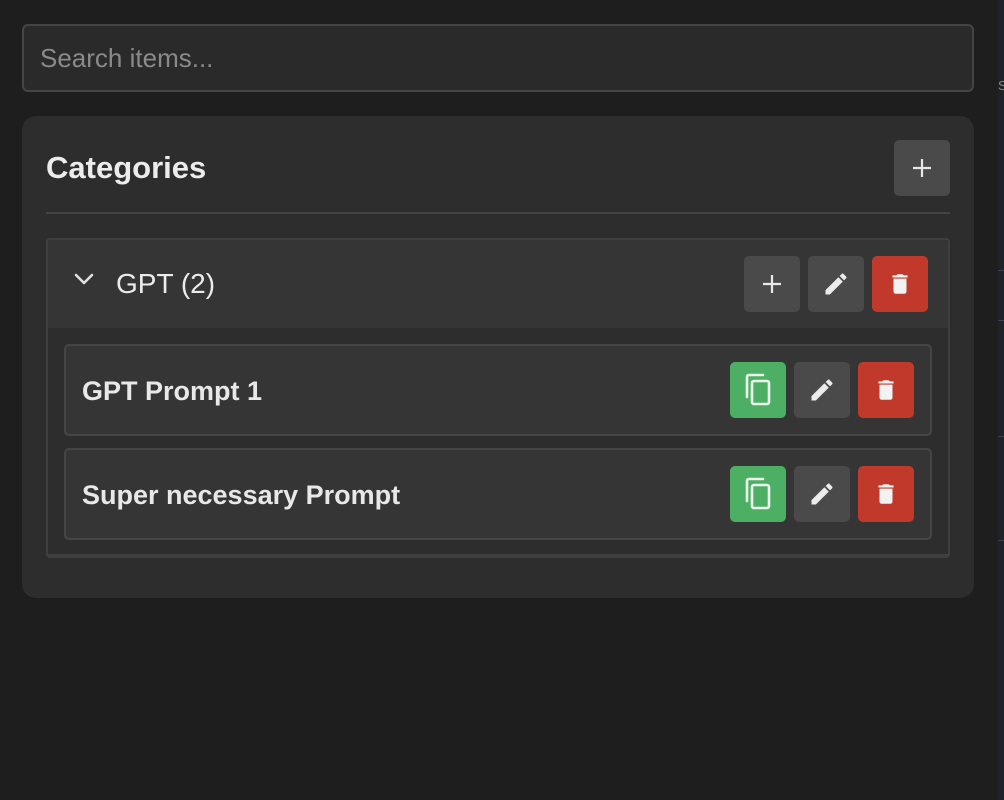  Describe the element at coordinates (1001, 85) in the screenshot. I see `adjacent-window-text: S` at that location.